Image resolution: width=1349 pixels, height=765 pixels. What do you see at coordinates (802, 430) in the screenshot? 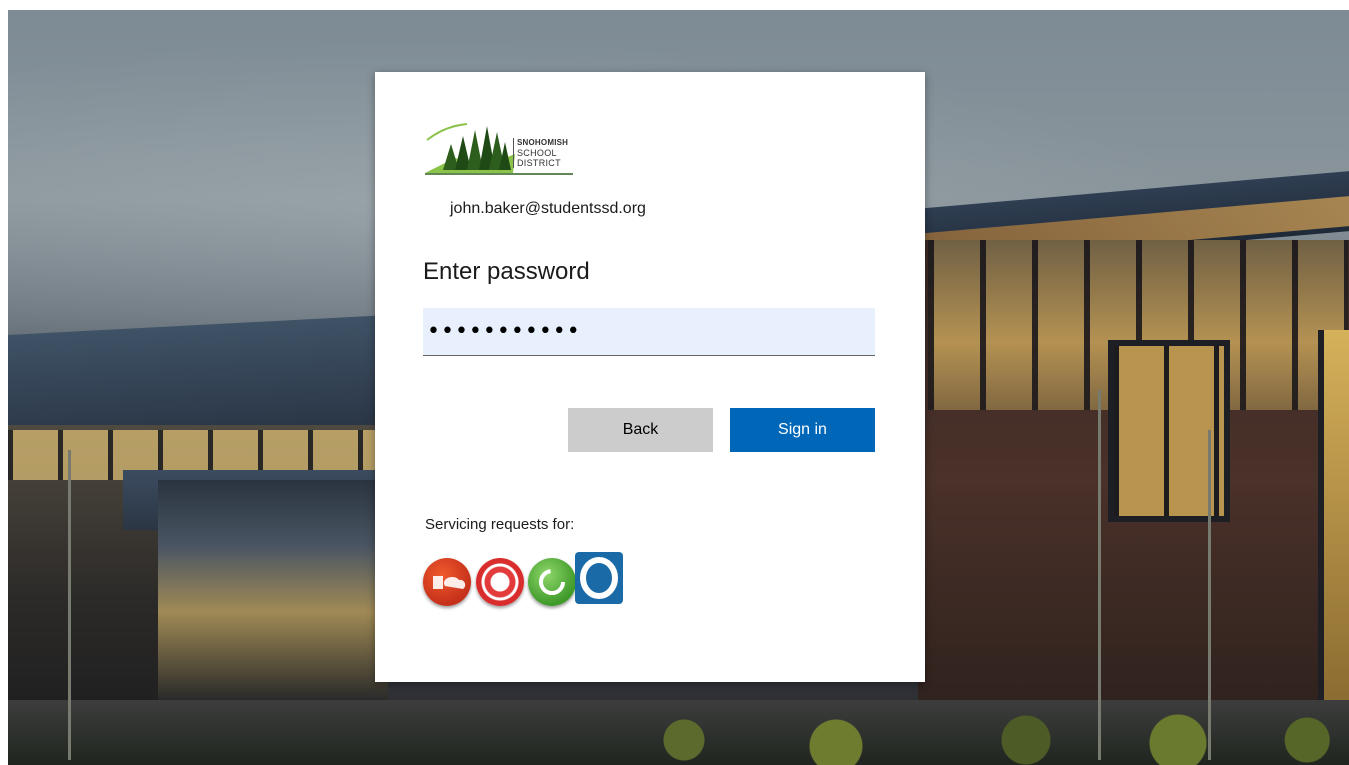
I see `sign-in-button: Sign in` at bounding box center [802, 430].